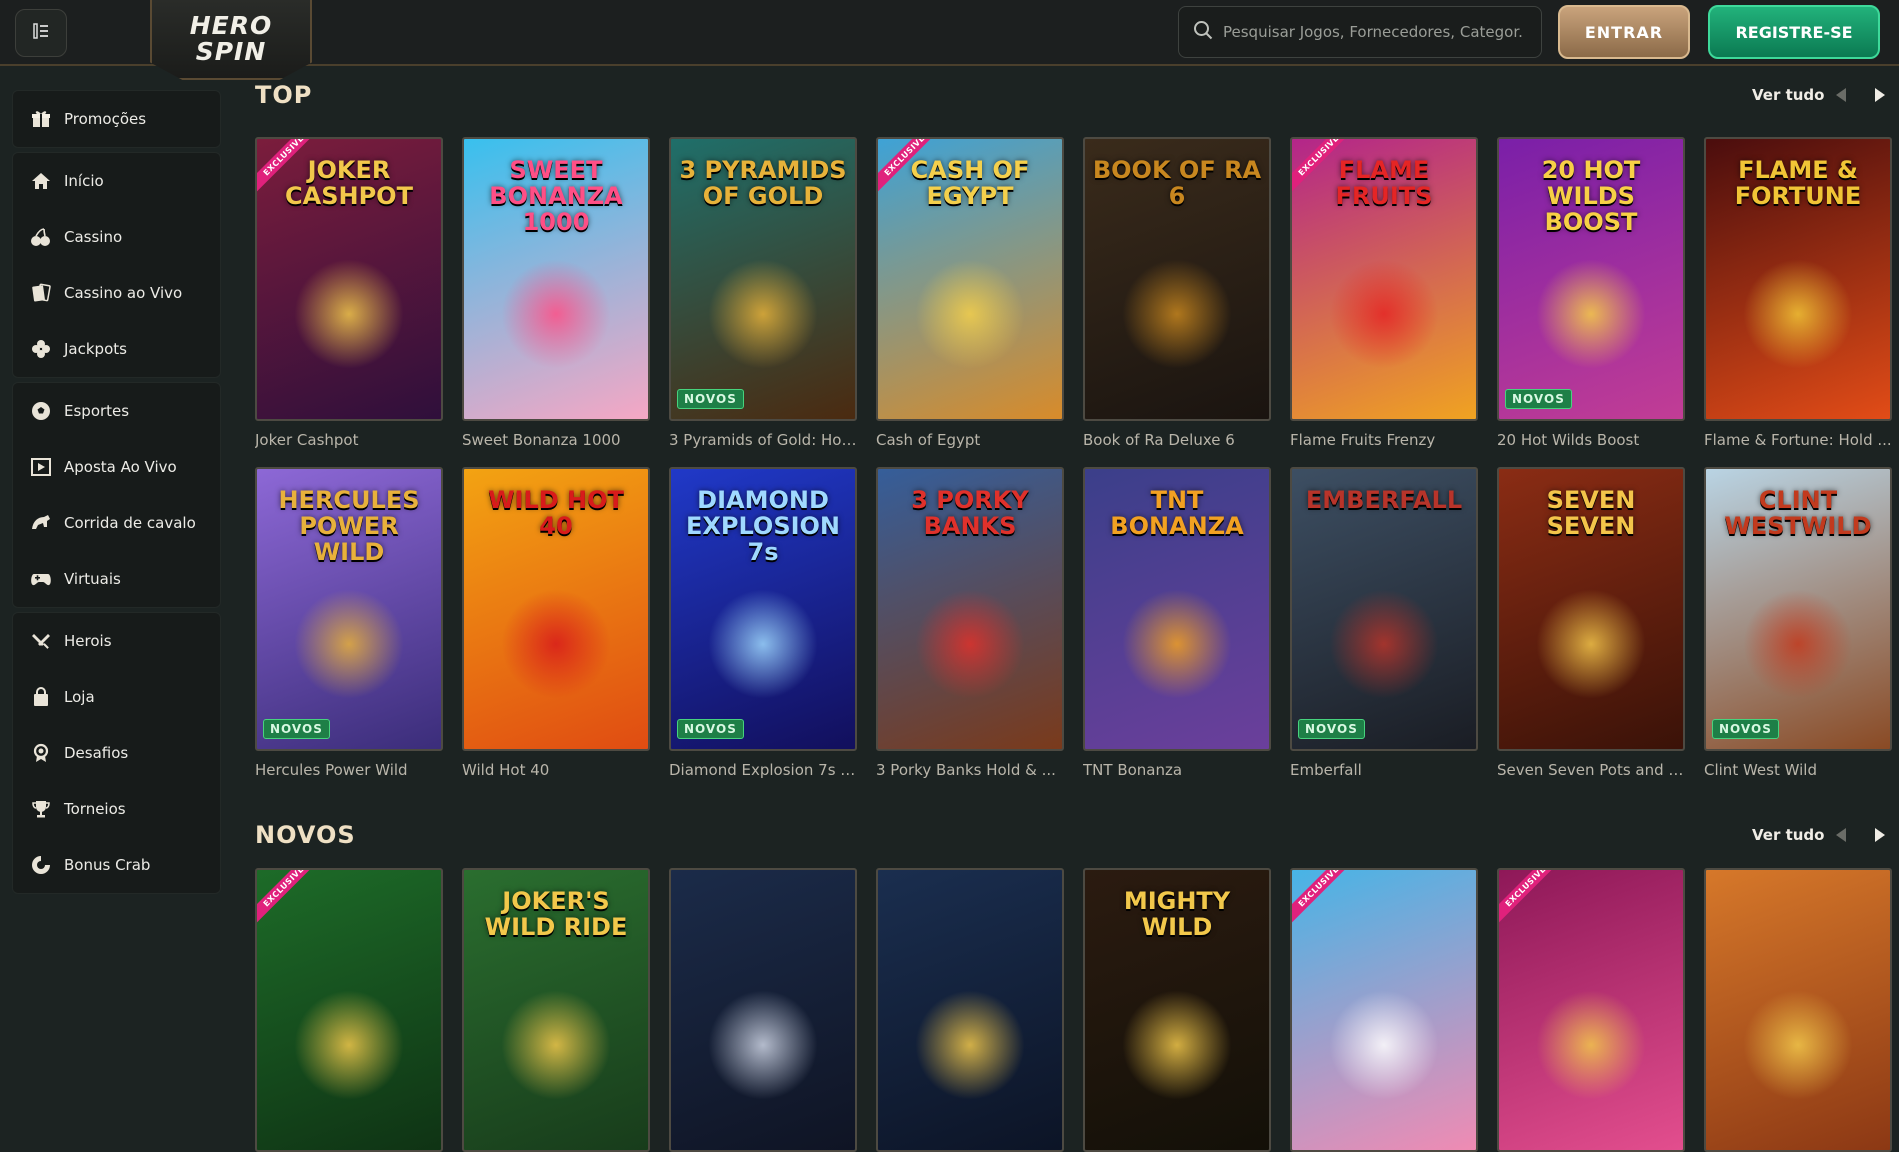  What do you see at coordinates (1624, 32) in the screenshot?
I see `login-button: ENTRAR` at bounding box center [1624, 32].